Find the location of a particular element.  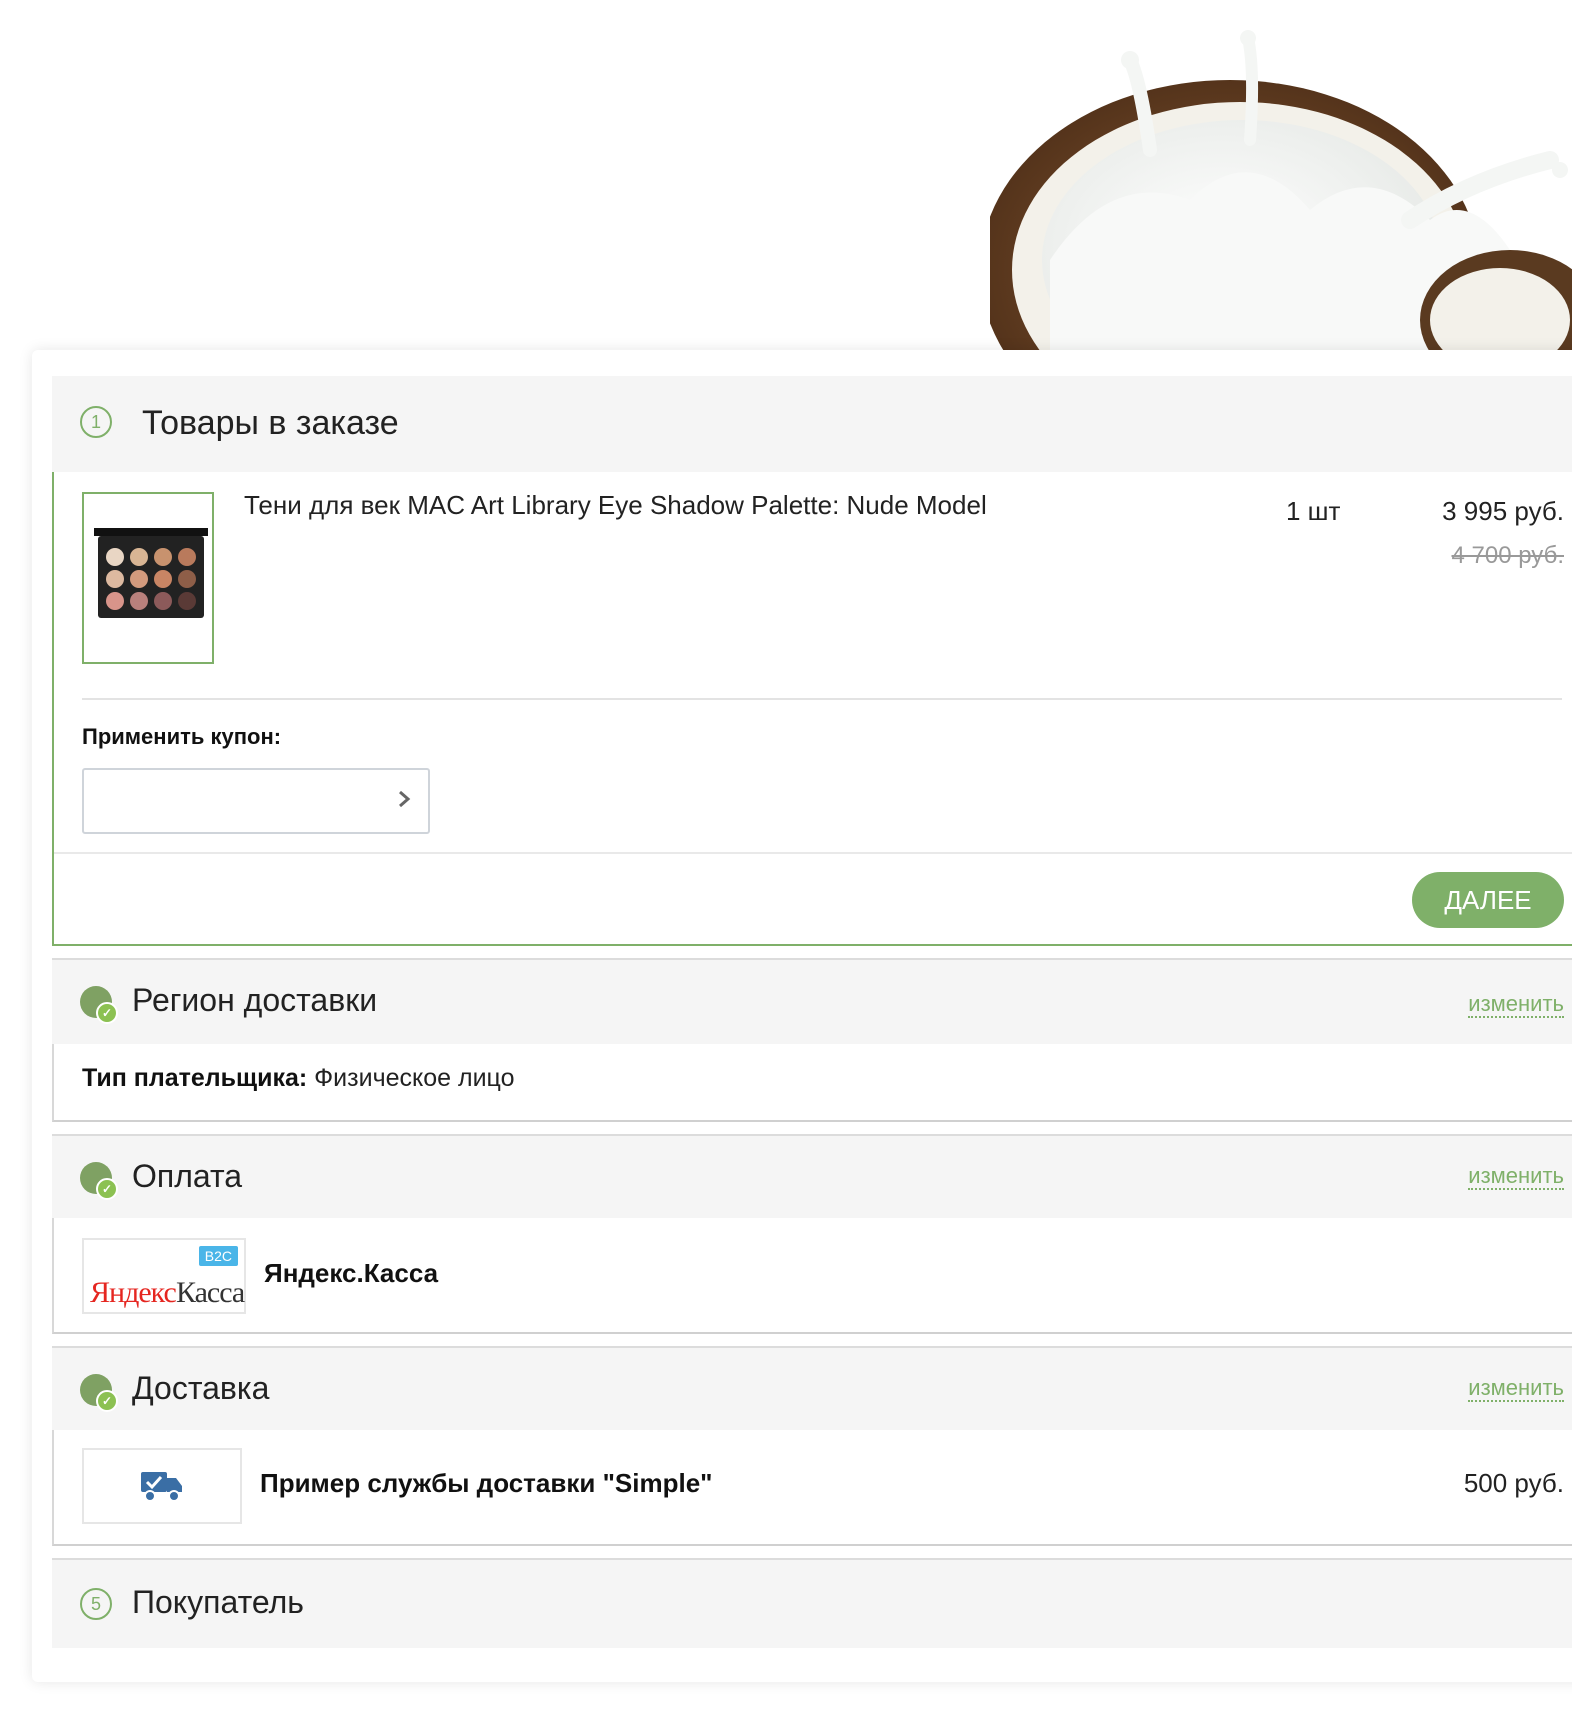

section-region-header: ✓ Регион доставки изменить is located at coordinates (812, 1002).